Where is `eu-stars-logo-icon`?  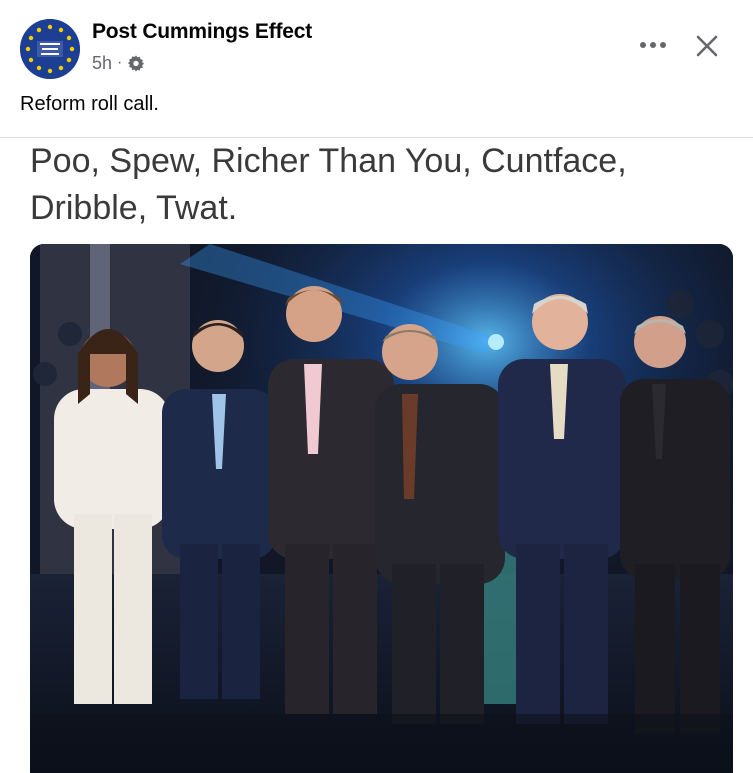
eu-stars-logo-icon is located at coordinates (50, 49).